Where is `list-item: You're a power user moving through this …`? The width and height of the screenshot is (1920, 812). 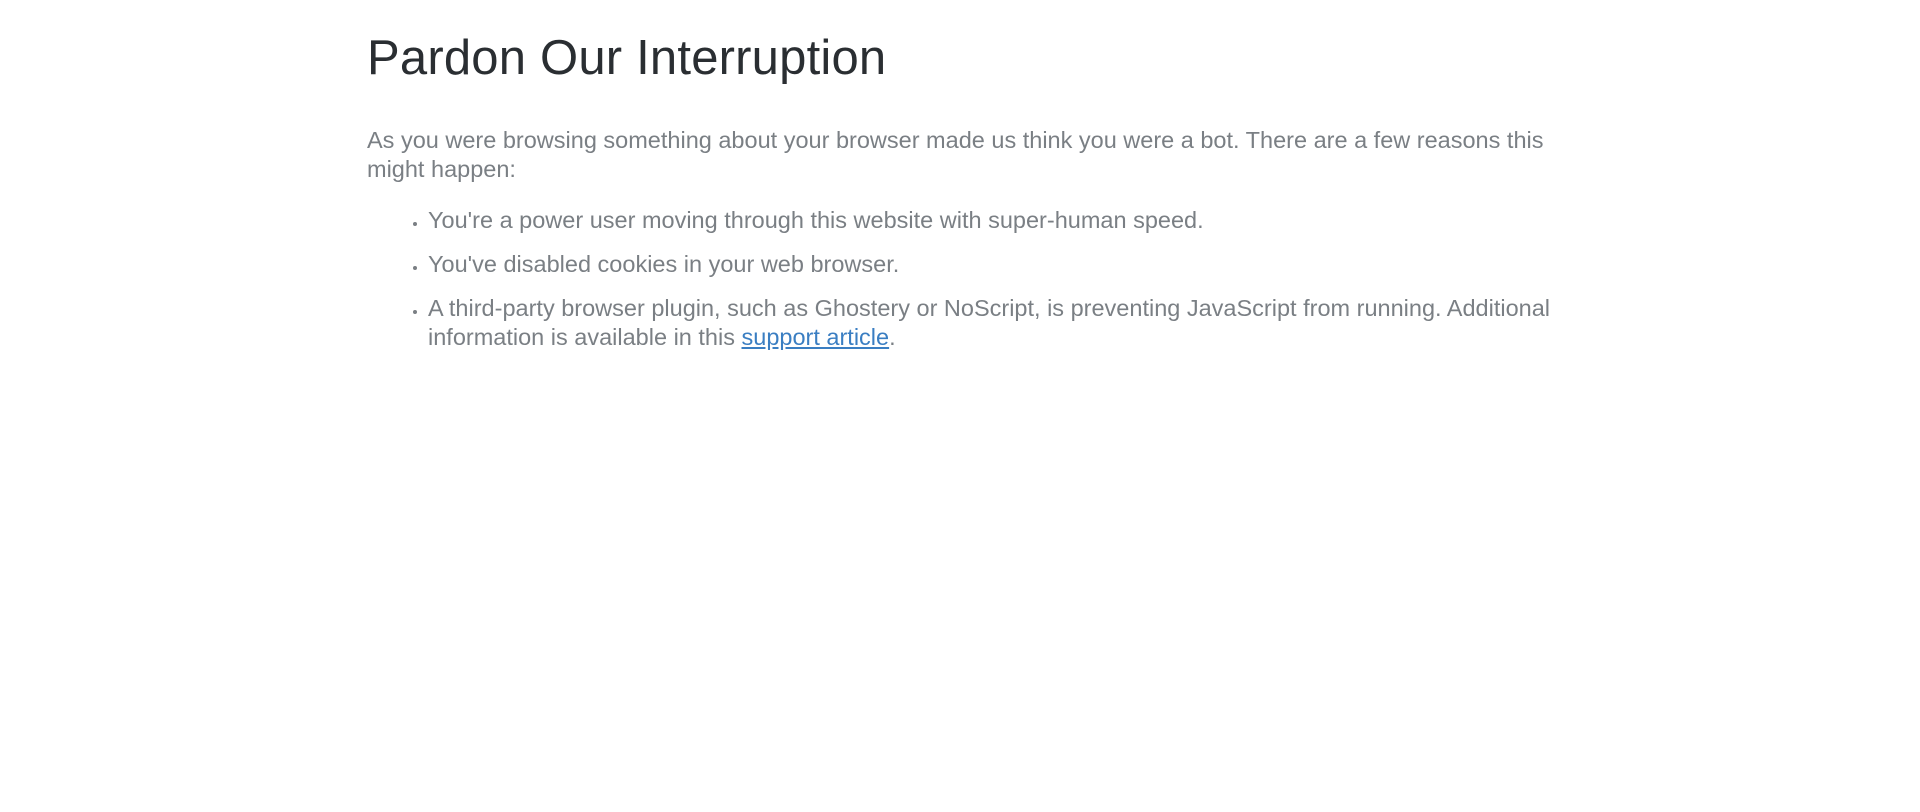
list-item: You're a power user moving through this … is located at coordinates (992, 220).